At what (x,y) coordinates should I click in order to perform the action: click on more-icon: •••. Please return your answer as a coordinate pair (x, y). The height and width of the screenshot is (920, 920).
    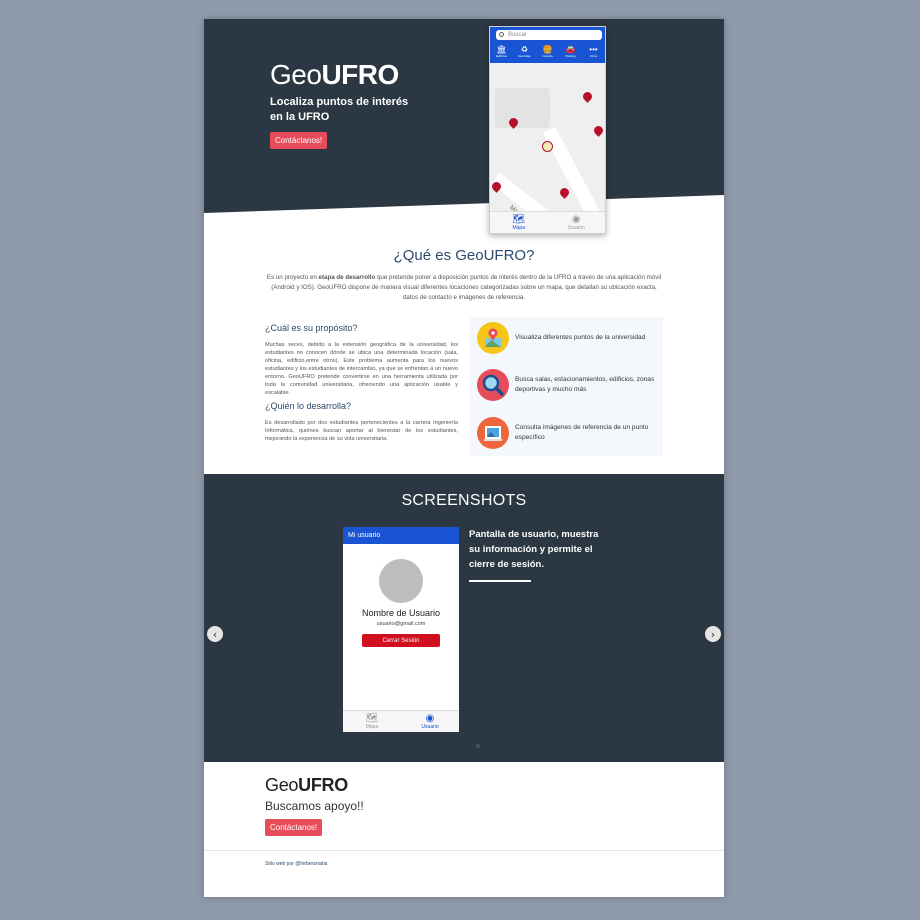
    Looking at the image, I should click on (593, 49).